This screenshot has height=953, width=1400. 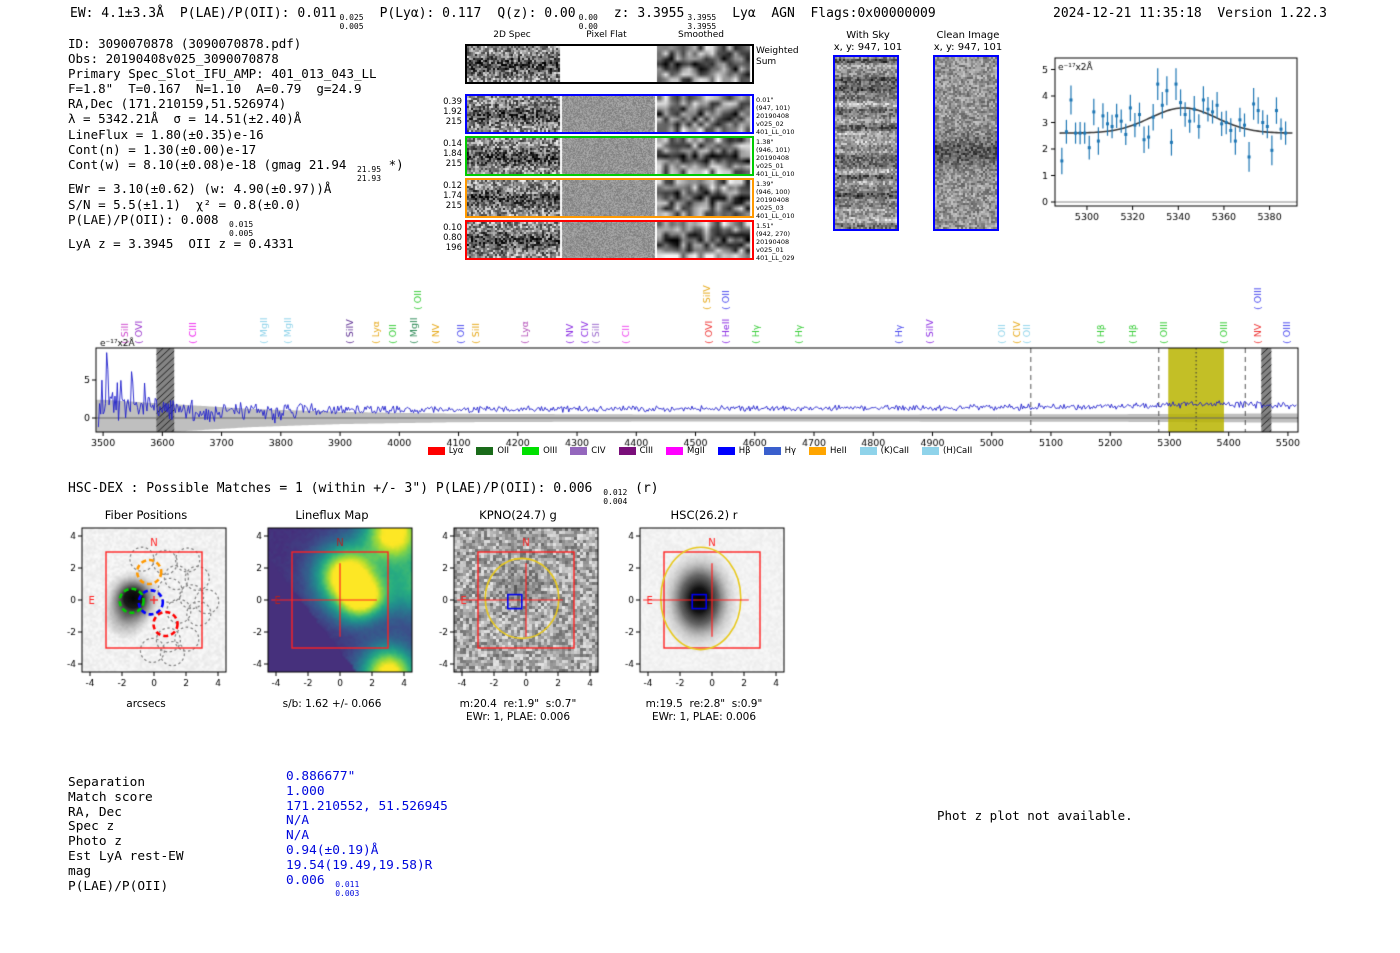 I want to click on report-timestamp-version: 2024-12-21 11:35:18 Version 1.22.3, so click(x=1190, y=13).